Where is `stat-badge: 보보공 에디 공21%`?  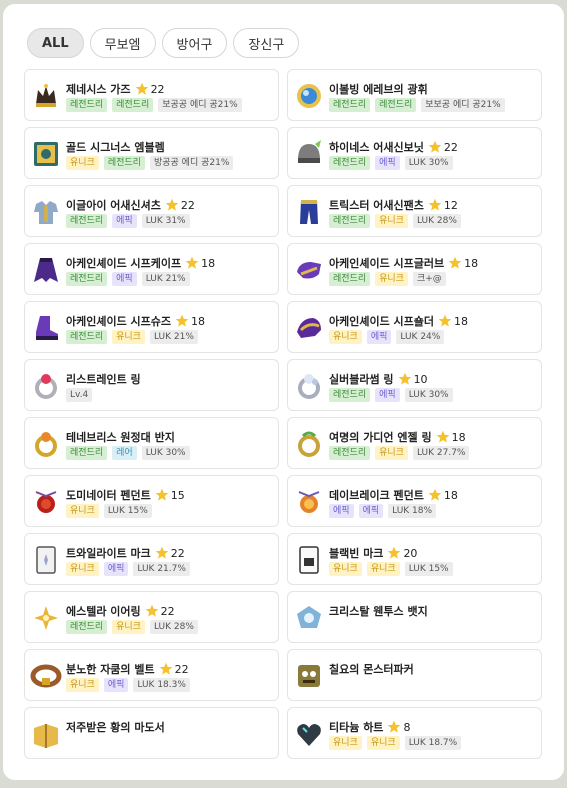
stat-badge: 보보공 에디 공21% is located at coordinates (463, 105).